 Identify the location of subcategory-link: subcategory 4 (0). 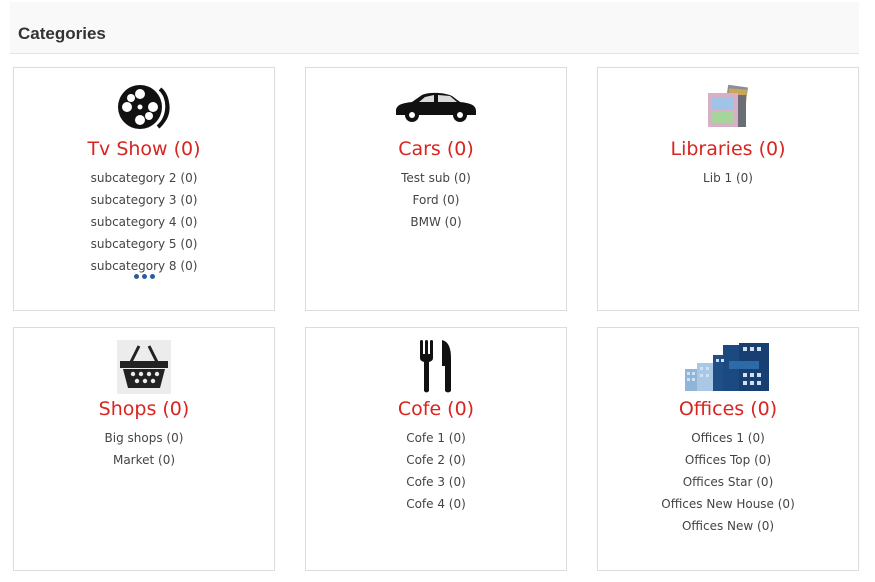
(144, 222).